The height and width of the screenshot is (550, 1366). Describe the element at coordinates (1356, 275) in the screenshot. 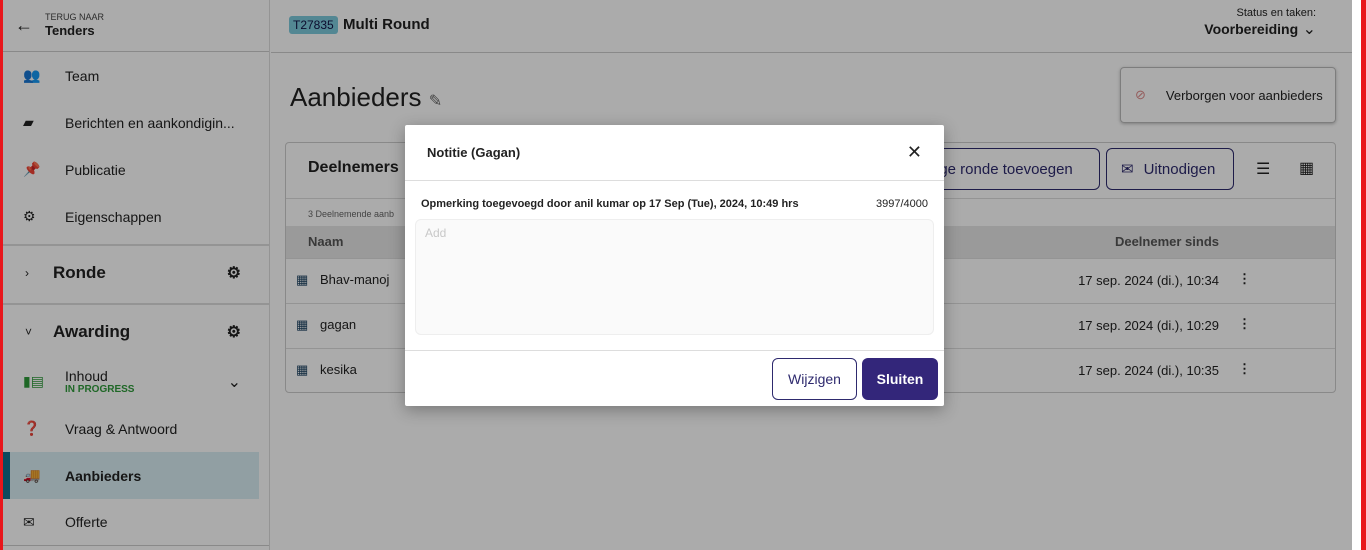

I see `frame-gap` at that location.